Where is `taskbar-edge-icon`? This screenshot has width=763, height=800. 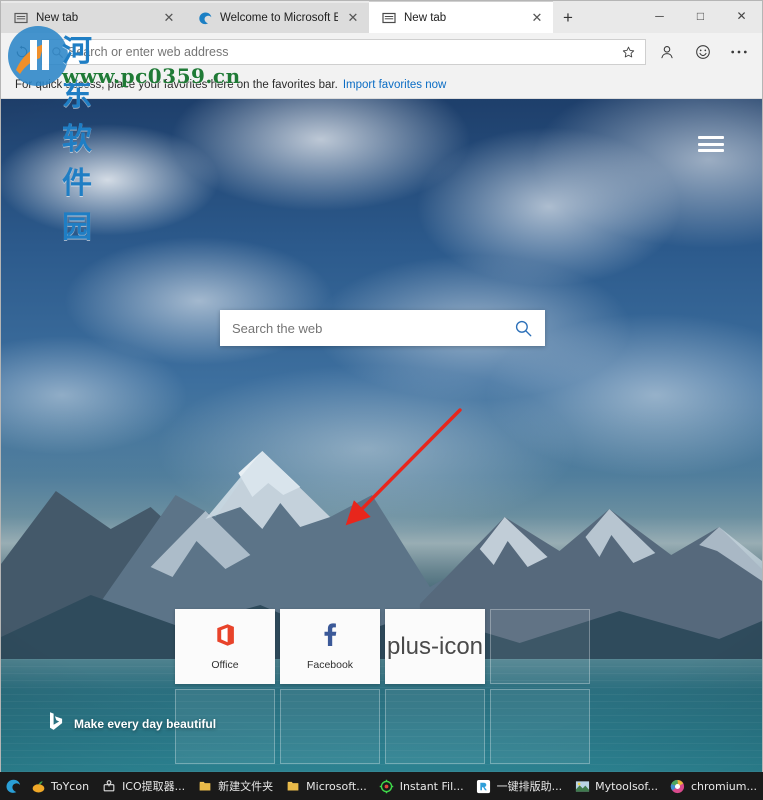
taskbar-edge-icon is located at coordinates (13, 786).